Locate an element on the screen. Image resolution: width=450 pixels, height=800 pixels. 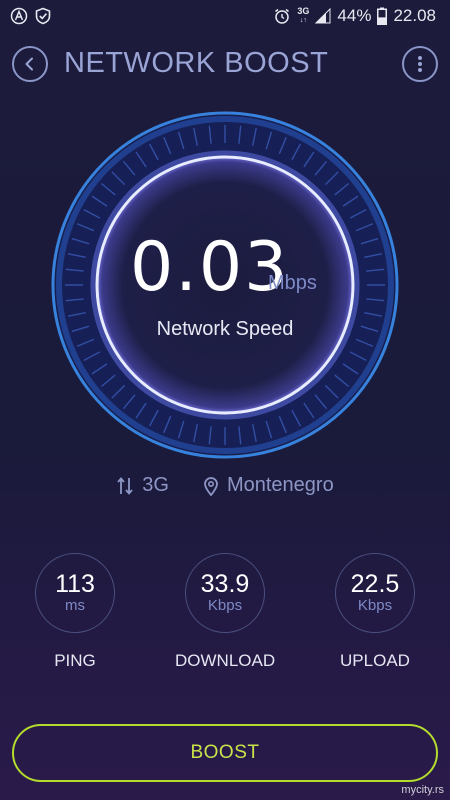
connection-info: 3G Montenegro is located at coordinates (225, 485).